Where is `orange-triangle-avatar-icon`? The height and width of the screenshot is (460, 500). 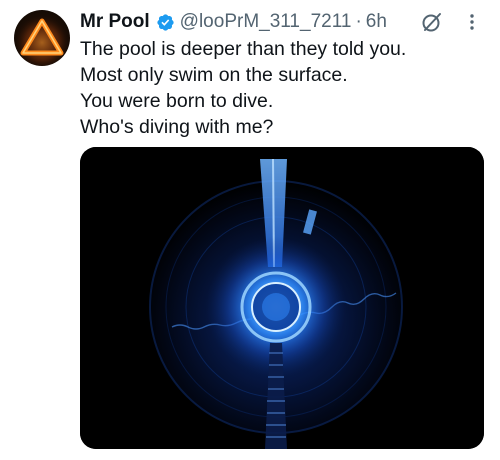
orange-triangle-avatar-icon is located at coordinates (42, 40).